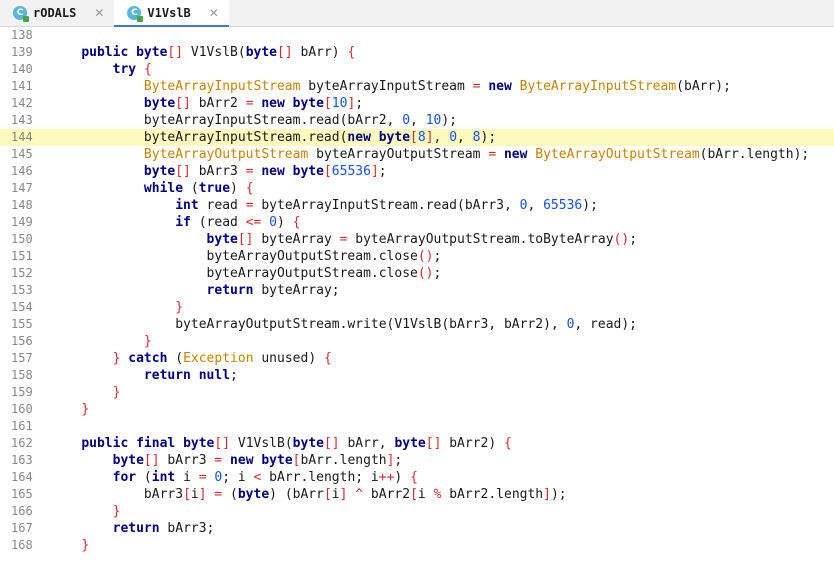  Describe the element at coordinates (417, 545) in the screenshot. I see `code-line: 168 }` at that location.